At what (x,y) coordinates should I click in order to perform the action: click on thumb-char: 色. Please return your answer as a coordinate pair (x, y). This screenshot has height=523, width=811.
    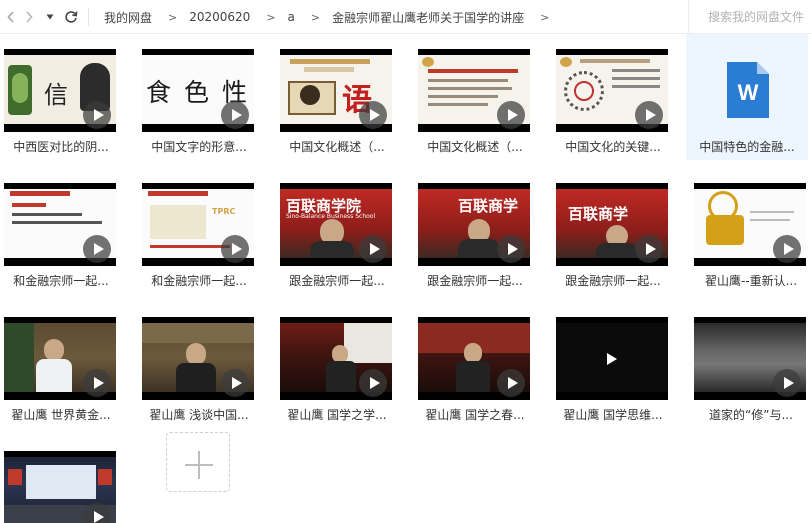
    Looking at the image, I should click on (197, 92).